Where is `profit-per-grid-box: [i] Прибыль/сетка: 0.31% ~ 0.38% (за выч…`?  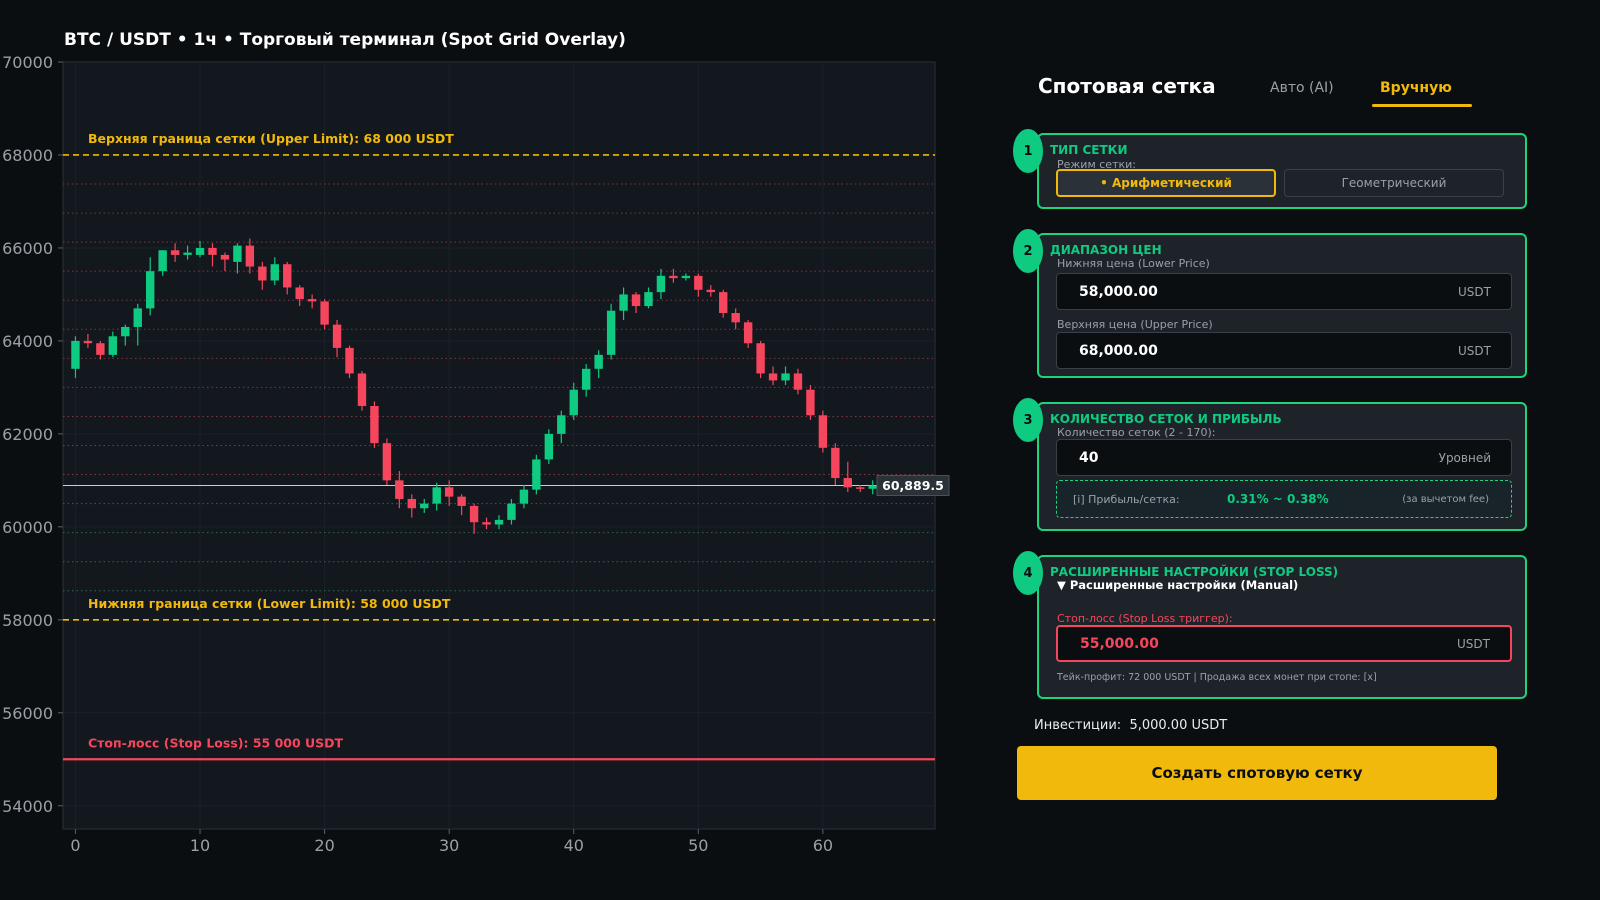
profit-per-grid-box: [i] Прибыль/сетка: 0.31% ~ 0.38% (за выч… is located at coordinates (1284, 499).